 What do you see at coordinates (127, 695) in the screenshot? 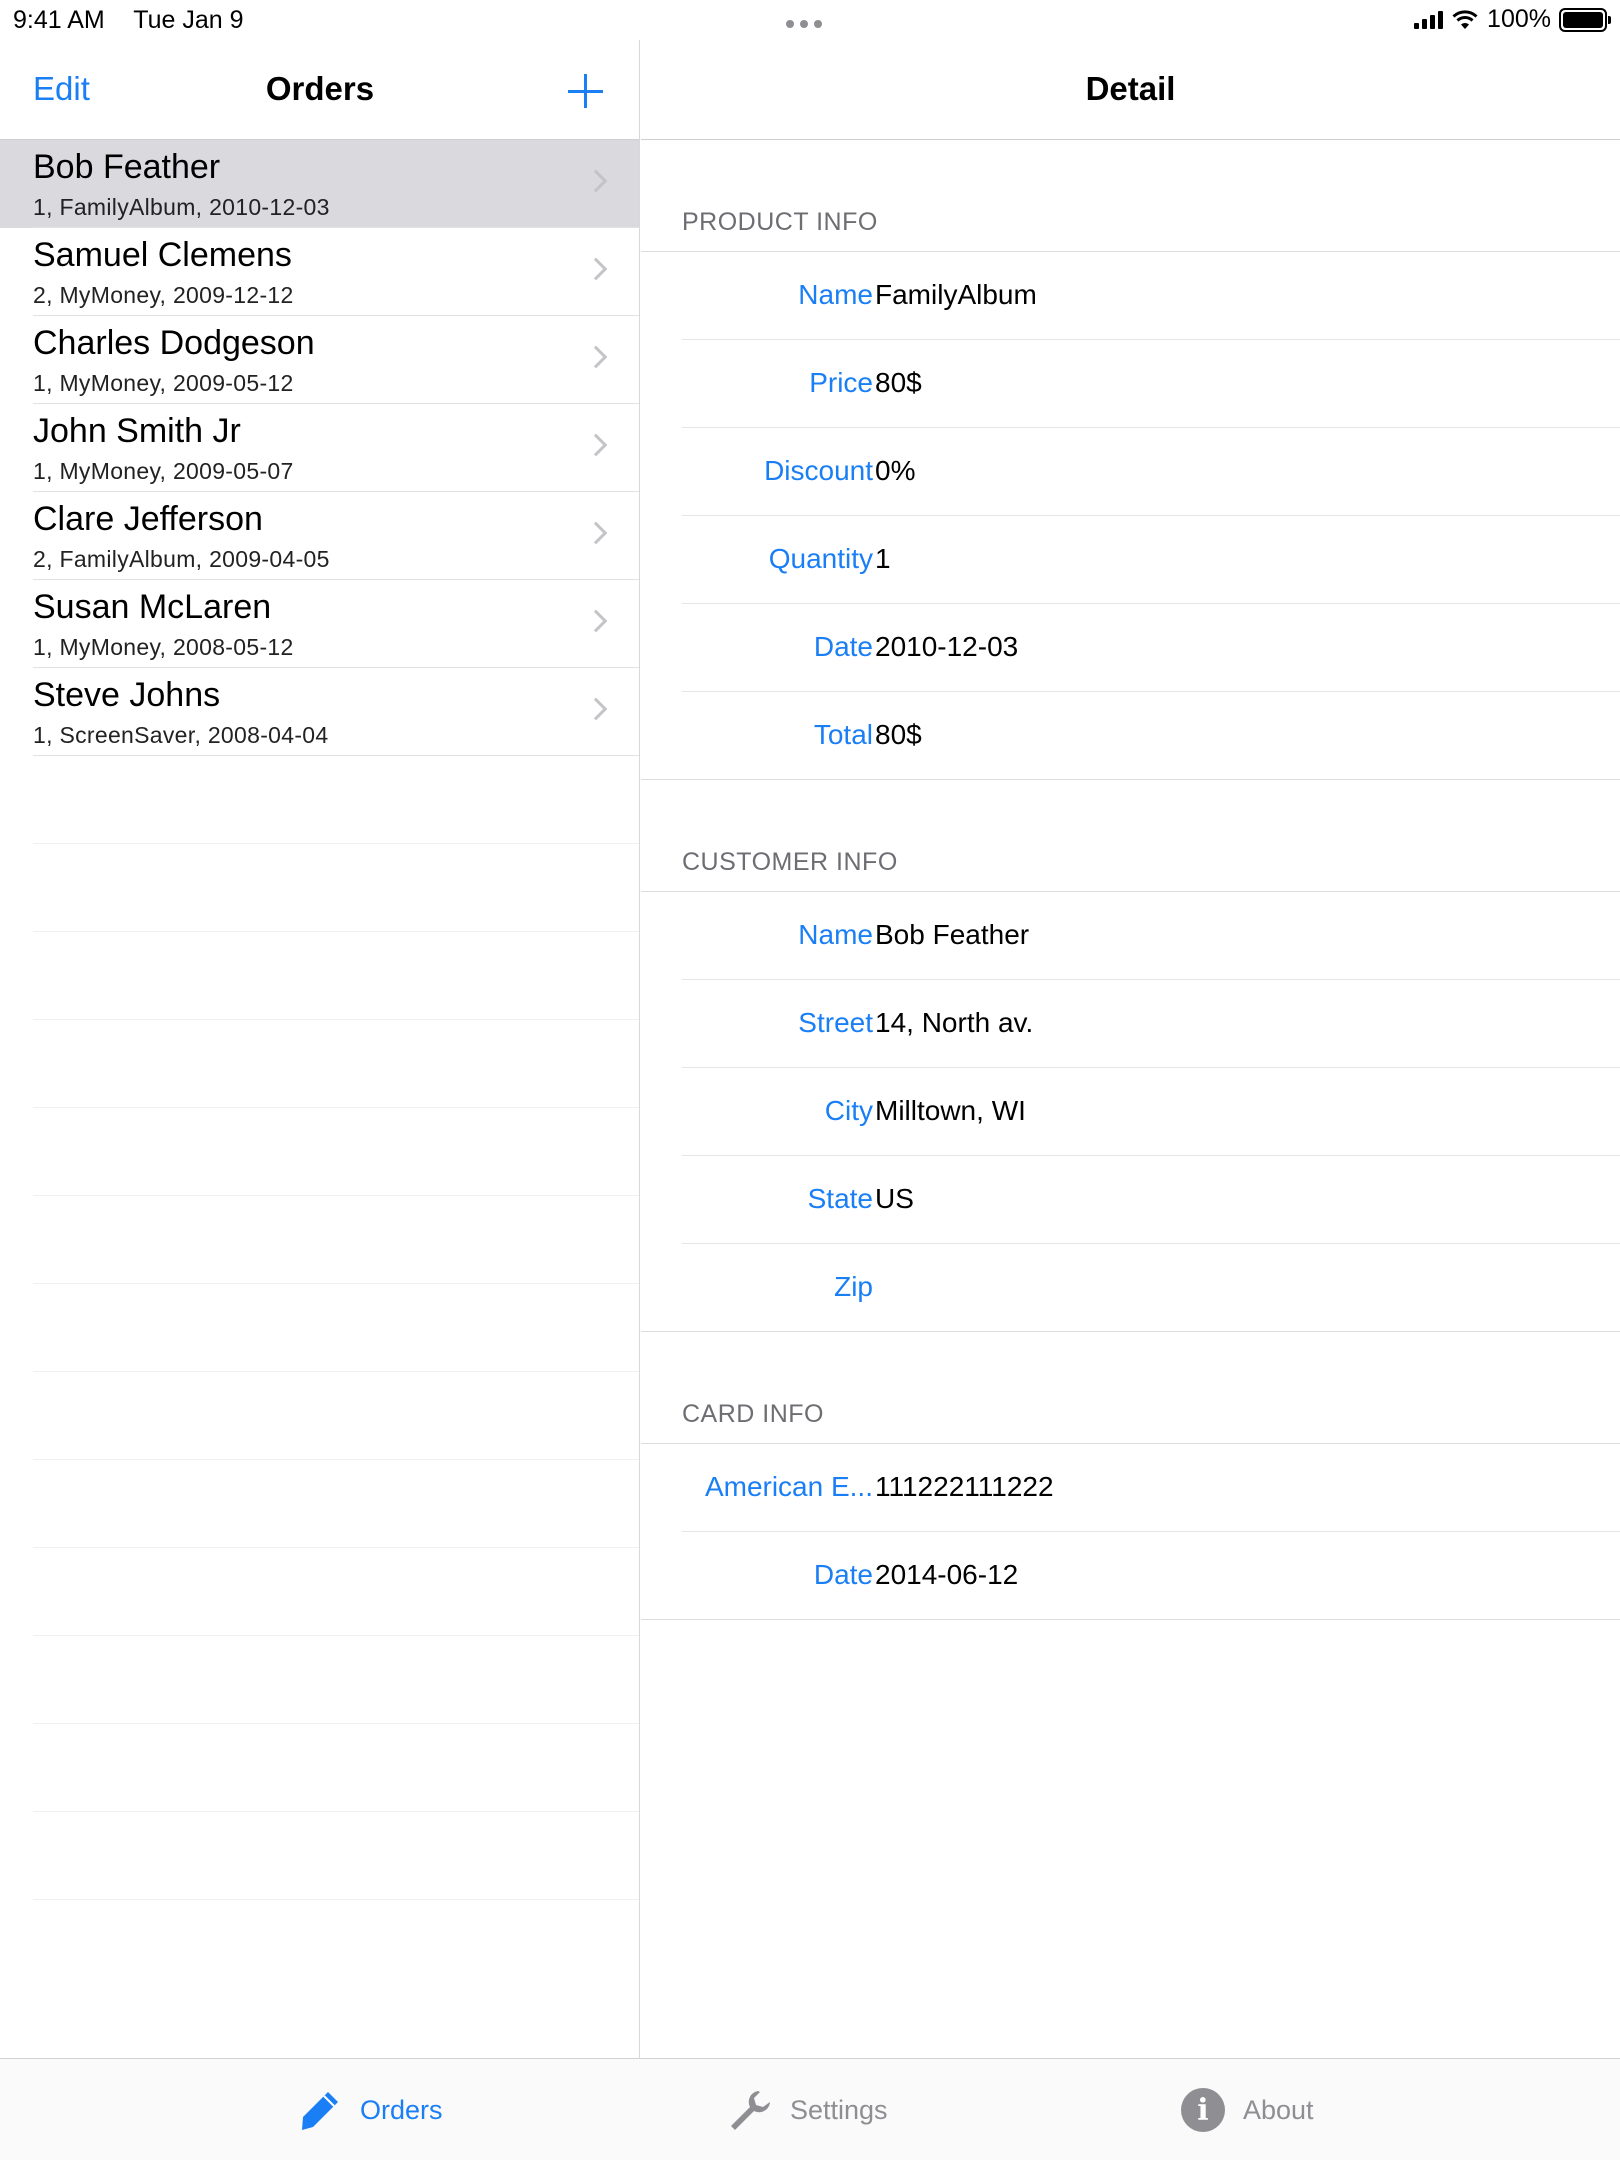
I see `order-customer-name: Steve Johns` at bounding box center [127, 695].